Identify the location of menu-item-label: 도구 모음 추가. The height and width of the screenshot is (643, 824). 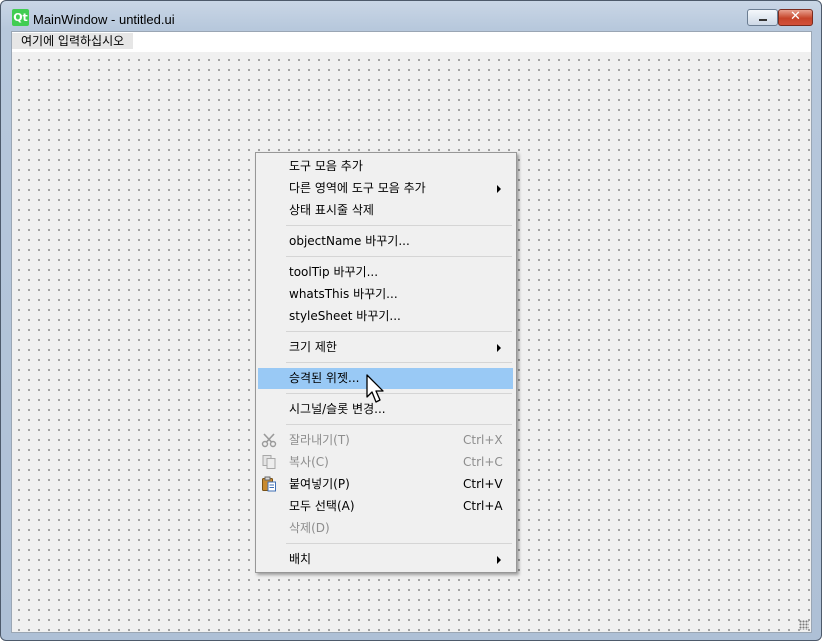
(326, 166).